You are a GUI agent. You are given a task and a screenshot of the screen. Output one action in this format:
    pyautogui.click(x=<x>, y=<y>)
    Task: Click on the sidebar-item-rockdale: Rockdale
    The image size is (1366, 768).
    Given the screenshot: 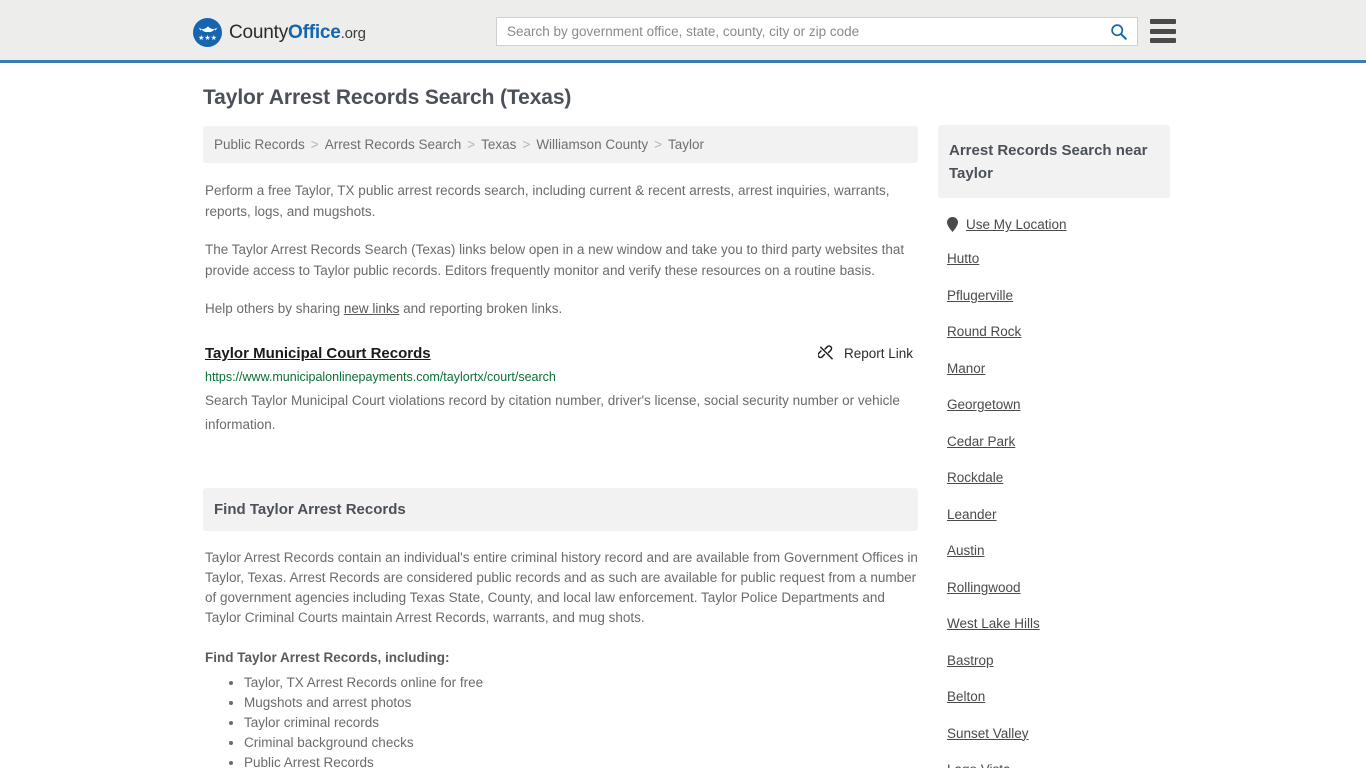 What is the action you would take?
    pyautogui.click(x=1058, y=477)
    